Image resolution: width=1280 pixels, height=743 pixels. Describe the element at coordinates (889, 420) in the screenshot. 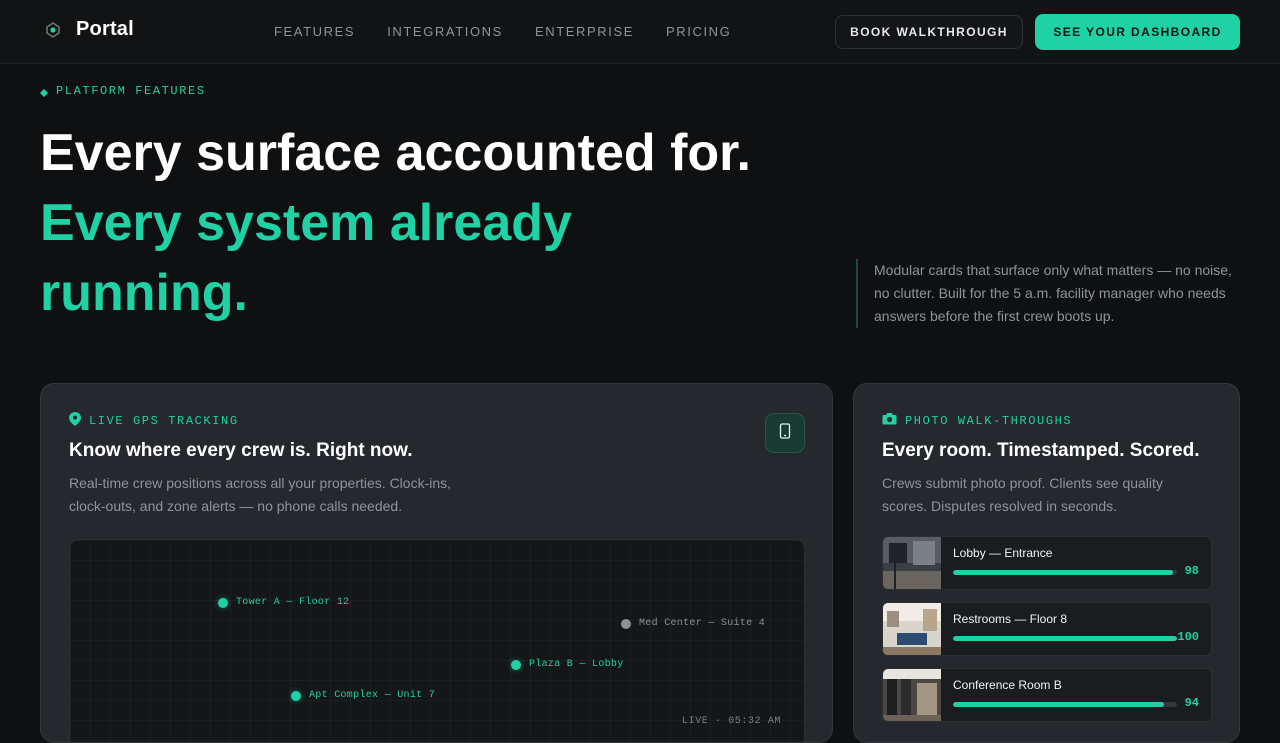

I see `camera-icon` at that location.